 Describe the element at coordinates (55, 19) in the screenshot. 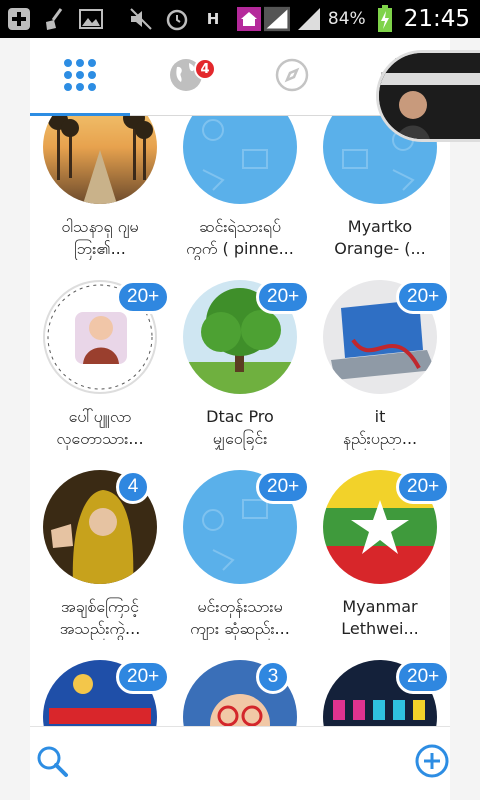

I see `broom-icon` at that location.